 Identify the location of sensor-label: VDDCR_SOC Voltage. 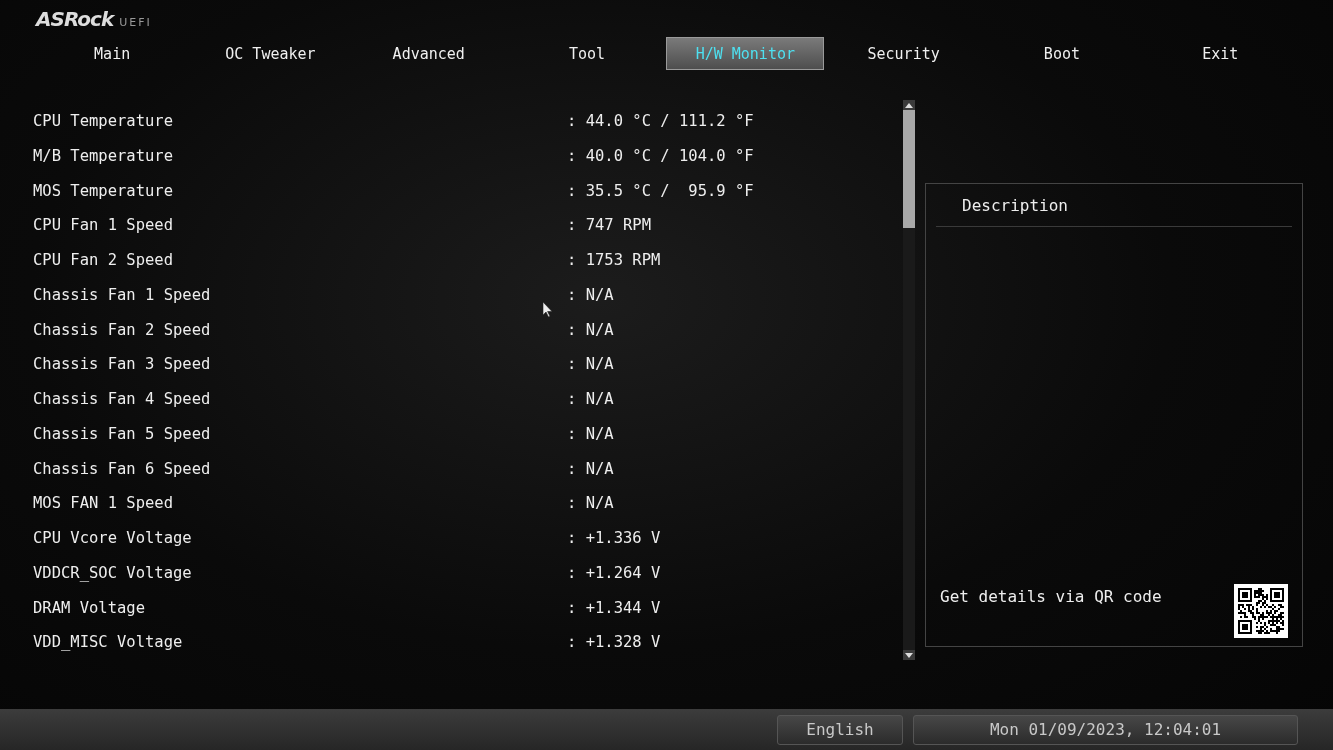
(113, 572).